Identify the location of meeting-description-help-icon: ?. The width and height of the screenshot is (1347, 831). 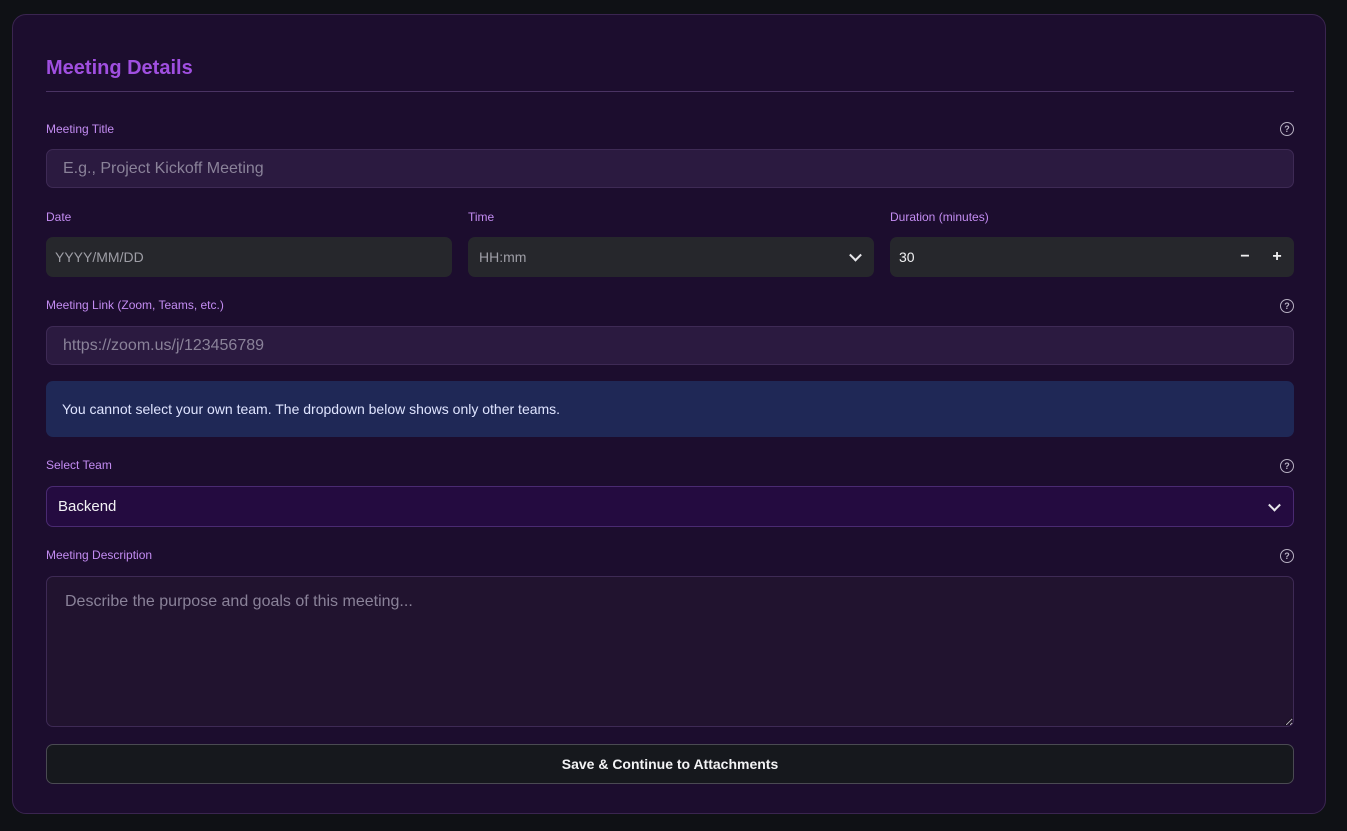
(1287, 556).